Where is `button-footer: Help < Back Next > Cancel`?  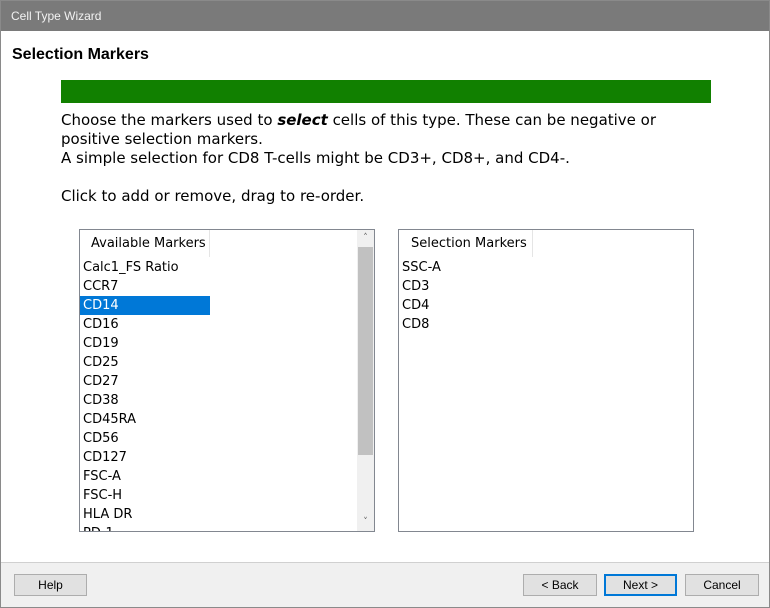 button-footer: Help < Back Next > Cancel is located at coordinates (385, 585).